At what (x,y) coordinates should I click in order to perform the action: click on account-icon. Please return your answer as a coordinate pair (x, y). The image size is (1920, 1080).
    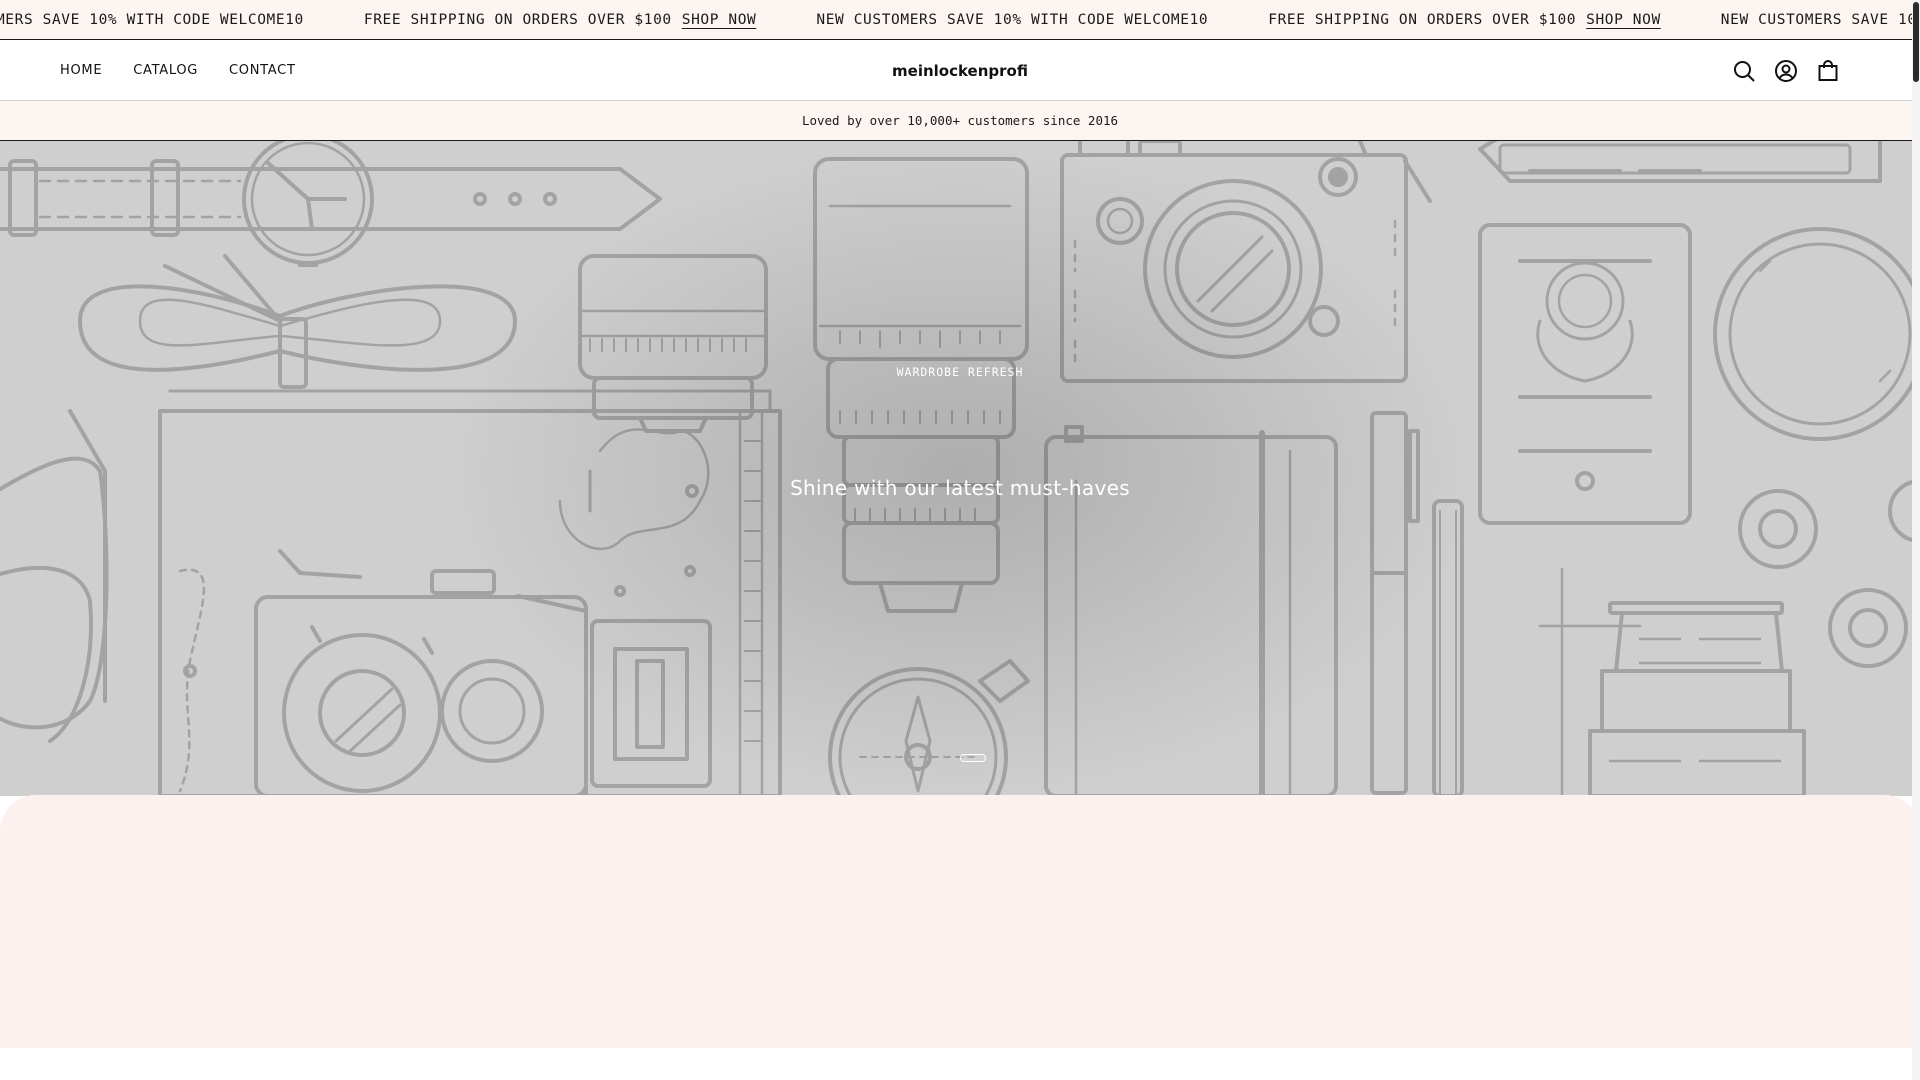
    Looking at the image, I should click on (1786, 71).